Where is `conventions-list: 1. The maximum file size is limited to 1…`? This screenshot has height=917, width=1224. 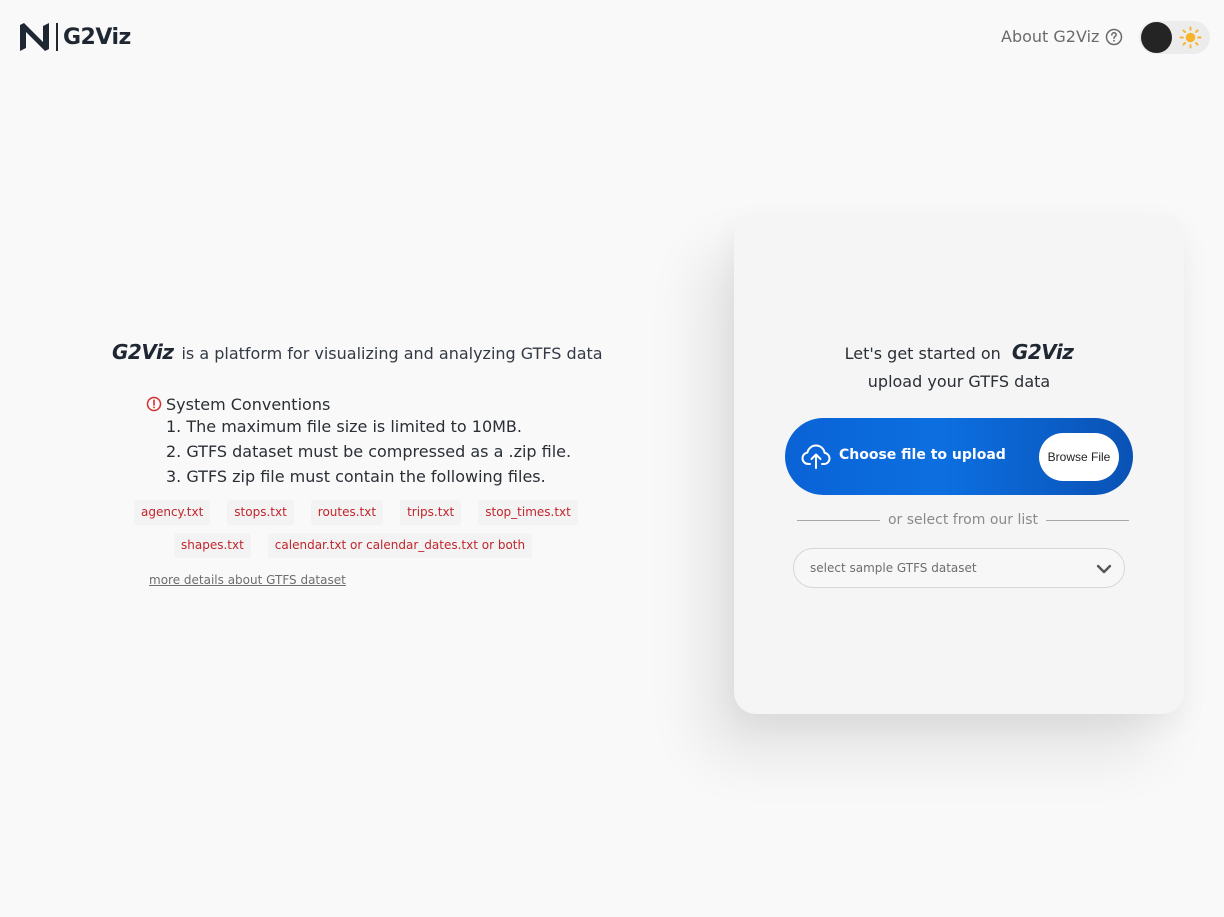
conventions-list: 1. The maximum file size is limited to 1… is located at coordinates (368, 451).